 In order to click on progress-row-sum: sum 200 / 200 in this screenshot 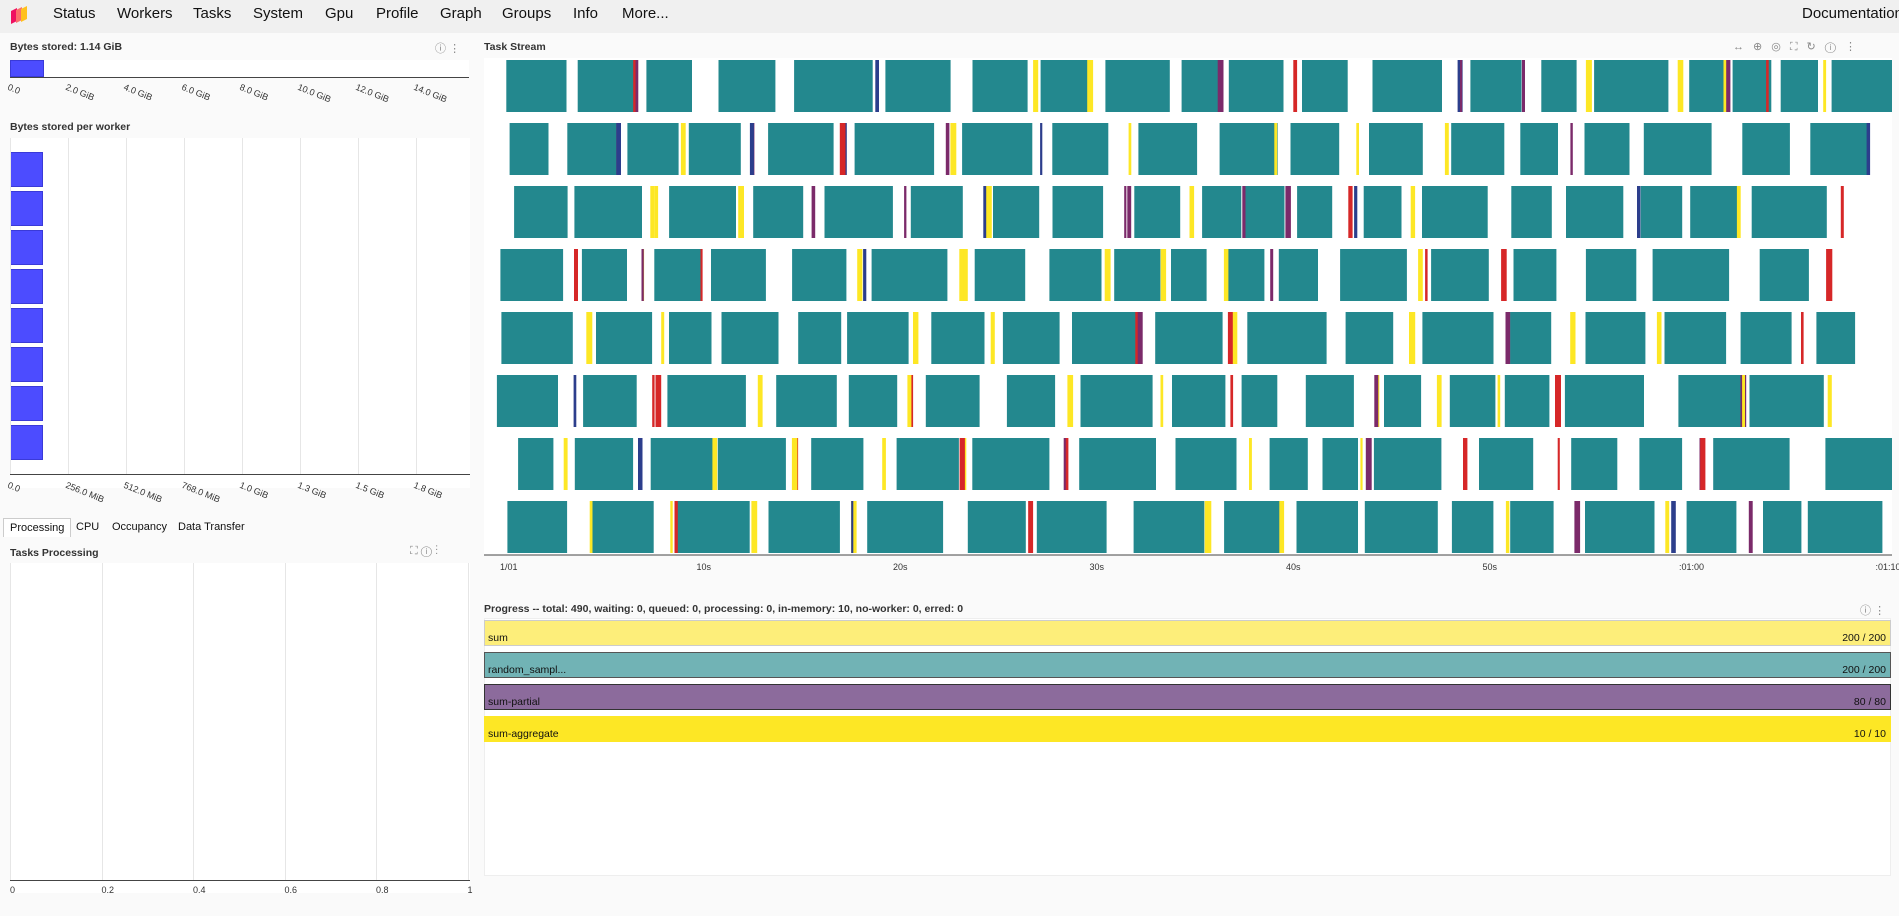, I will do `click(1187, 633)`.